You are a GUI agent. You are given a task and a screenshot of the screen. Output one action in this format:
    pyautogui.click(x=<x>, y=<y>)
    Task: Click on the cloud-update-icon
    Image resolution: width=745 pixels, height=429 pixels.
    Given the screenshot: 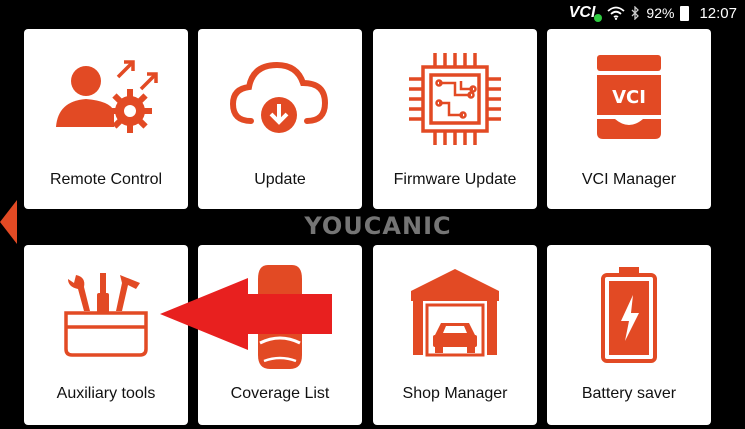 What is the action you would take?
    pyautogui.click(x=280, y=96)
    